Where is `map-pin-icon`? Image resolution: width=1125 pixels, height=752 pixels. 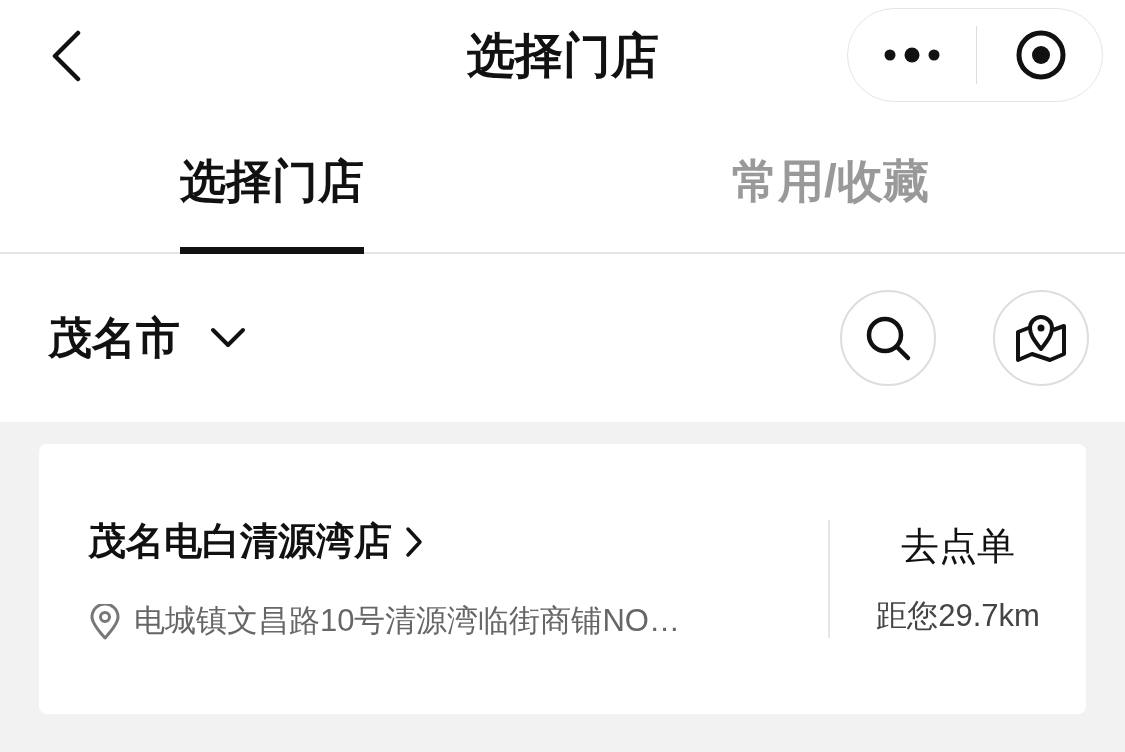 map-pin-icon is located at coordinates (1041, 338).